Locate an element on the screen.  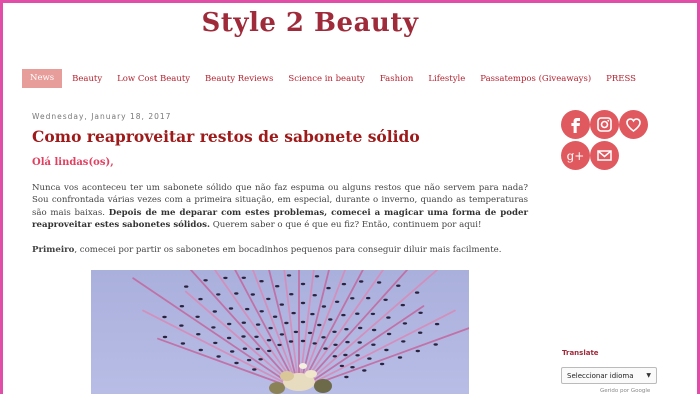
dropdown-arrow-icon: ▼ is located at coordinates (648, 375).